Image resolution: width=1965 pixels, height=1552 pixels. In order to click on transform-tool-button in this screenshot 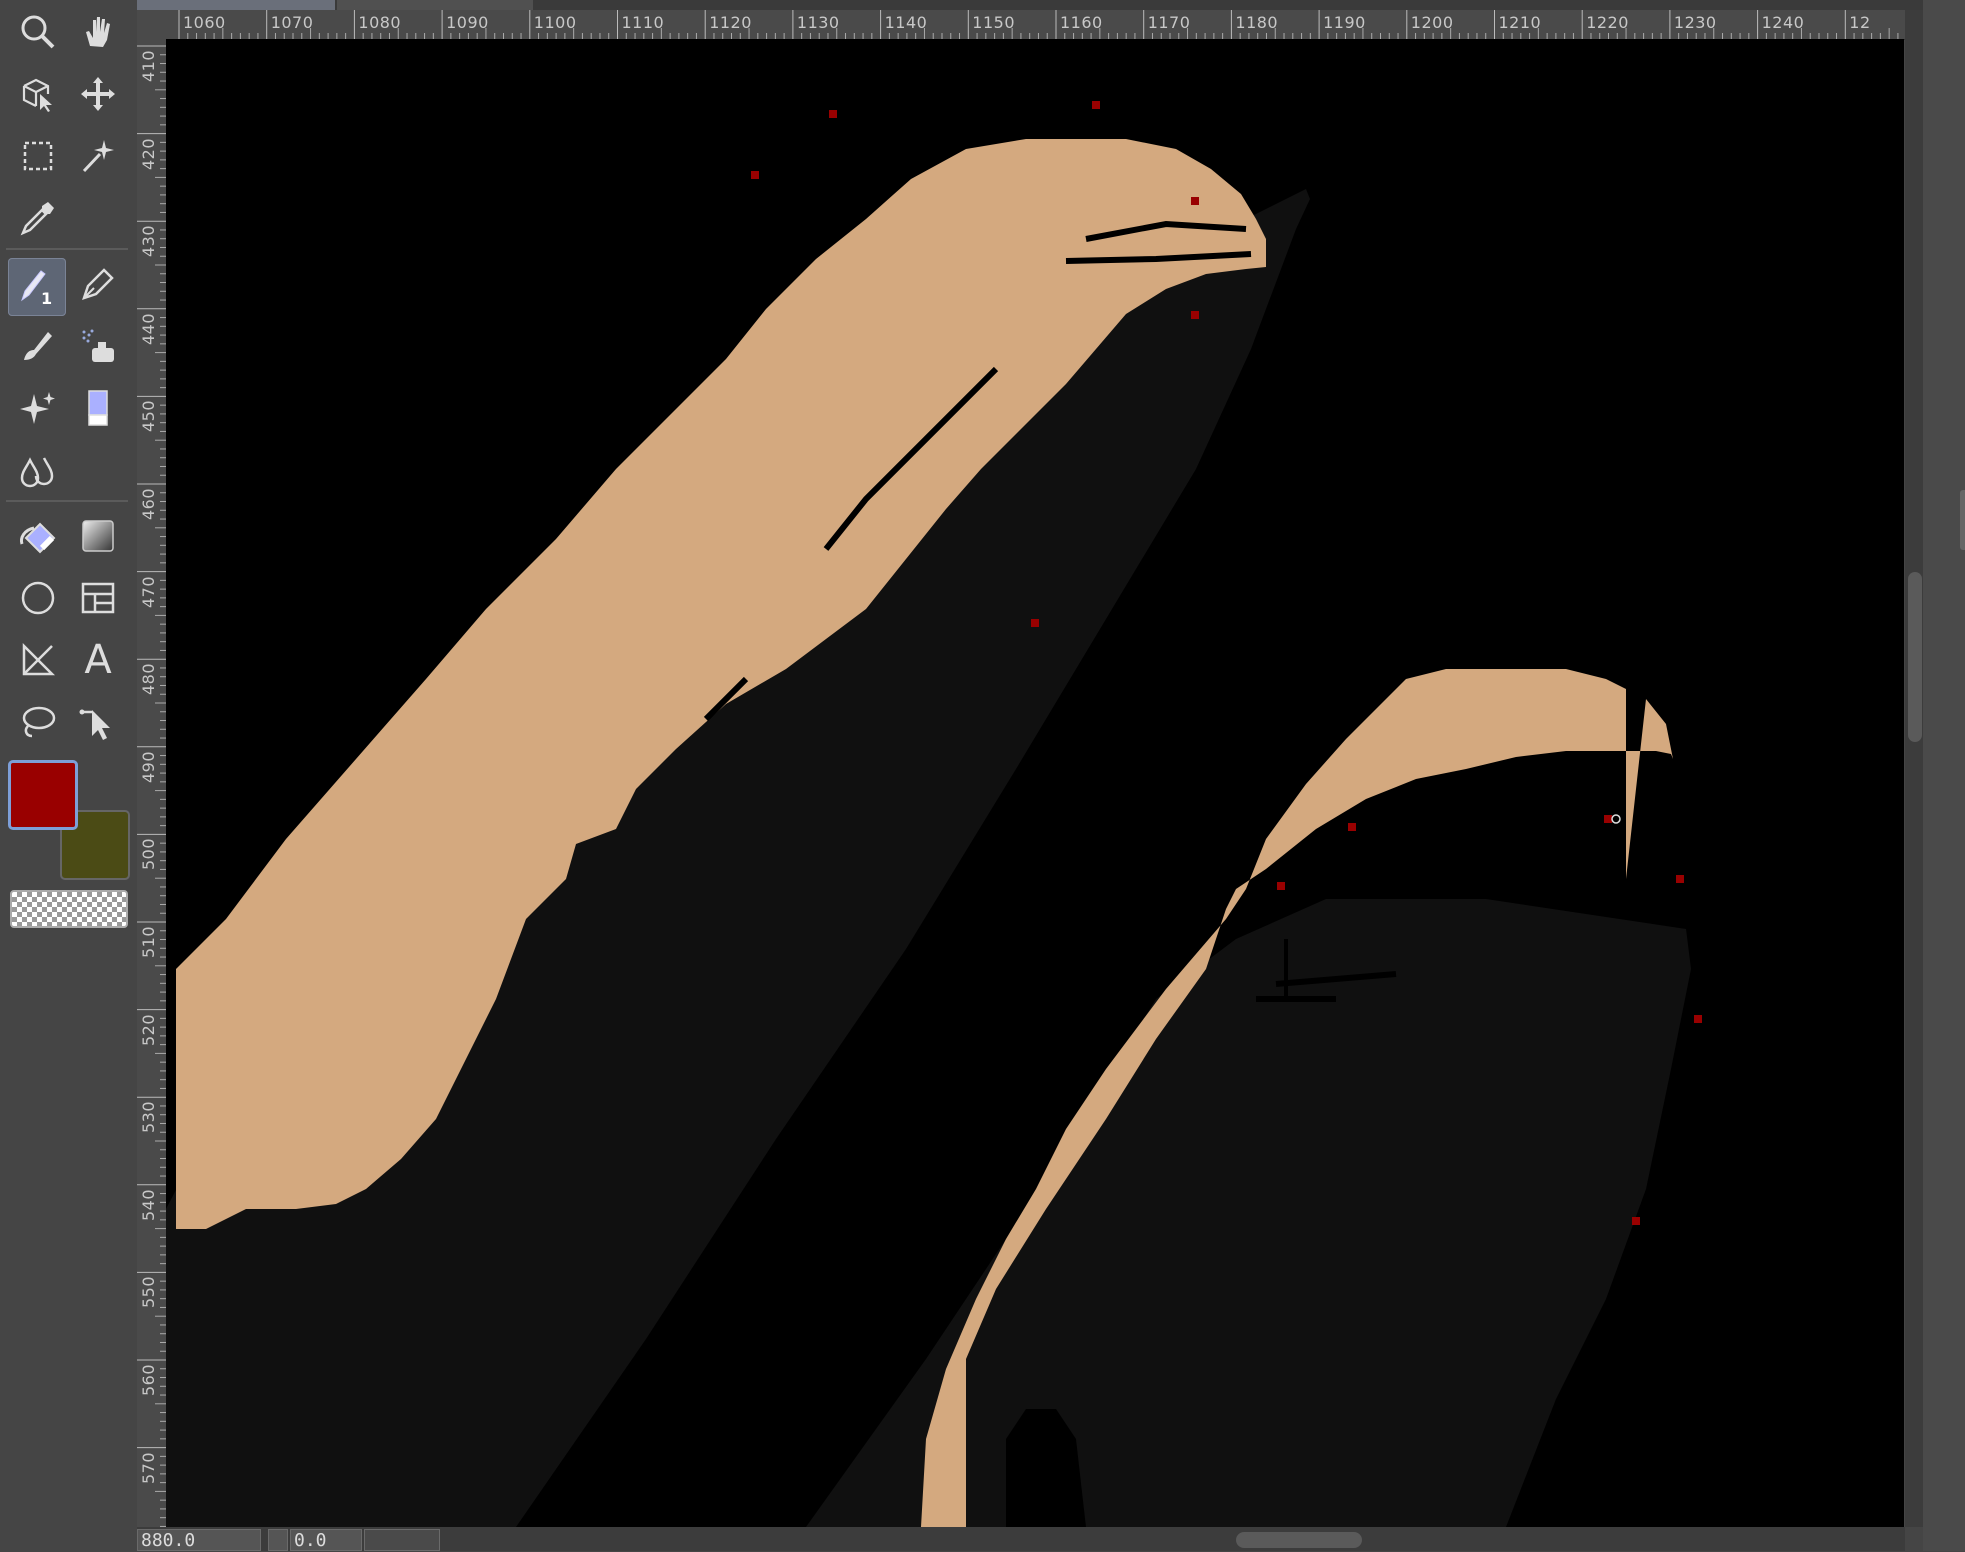, I will do `click(38, 94)`.